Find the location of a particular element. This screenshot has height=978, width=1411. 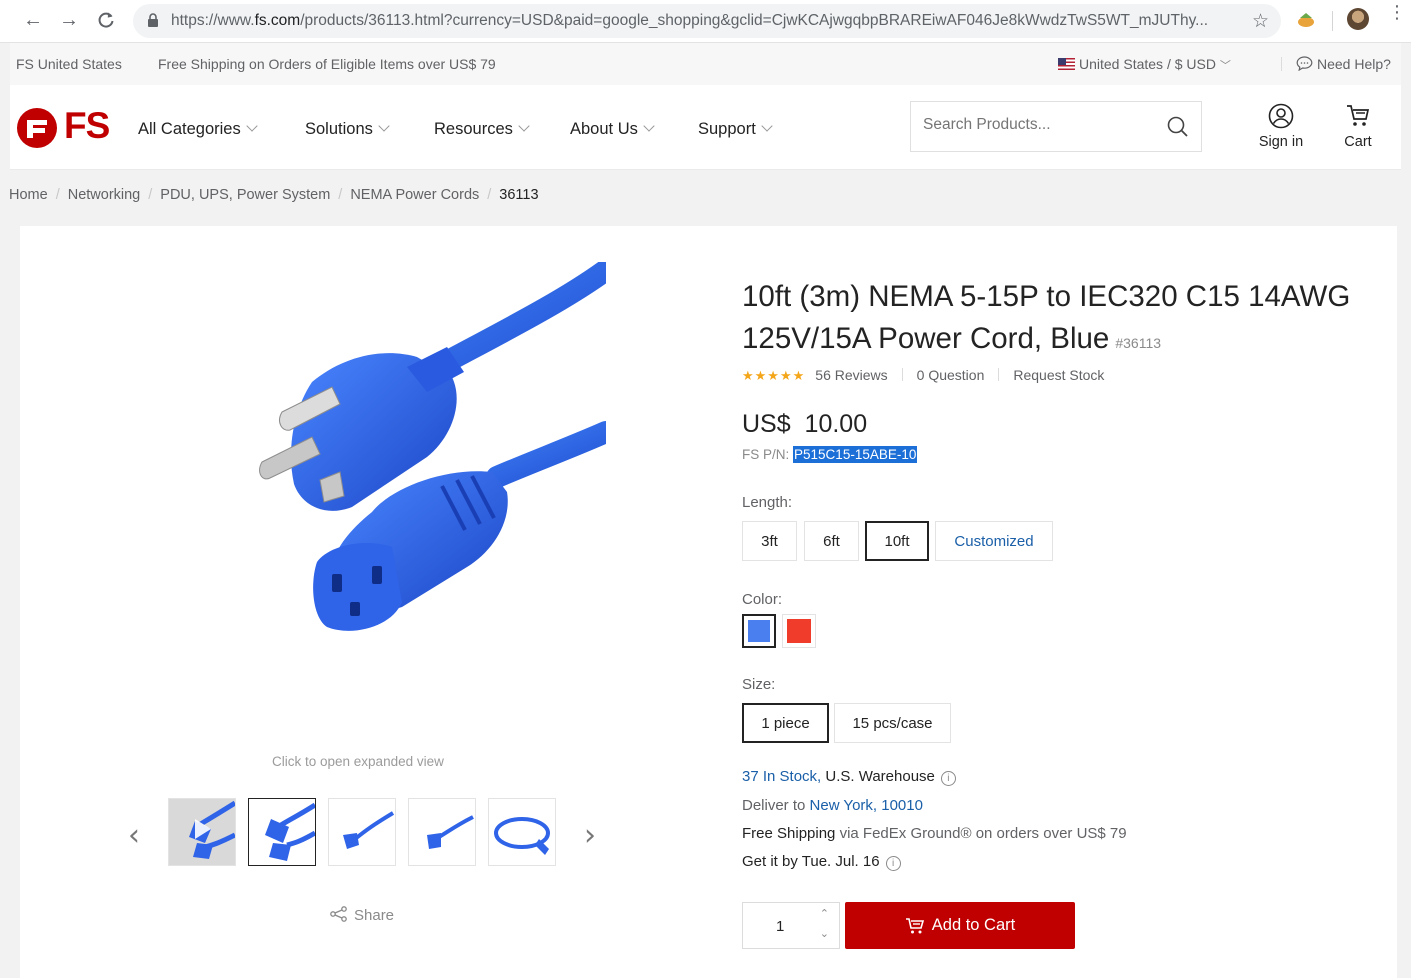

rating-row: ★★★★★ 56 Reviews 0 Question Request Stock is located at coordinates (923, 375).